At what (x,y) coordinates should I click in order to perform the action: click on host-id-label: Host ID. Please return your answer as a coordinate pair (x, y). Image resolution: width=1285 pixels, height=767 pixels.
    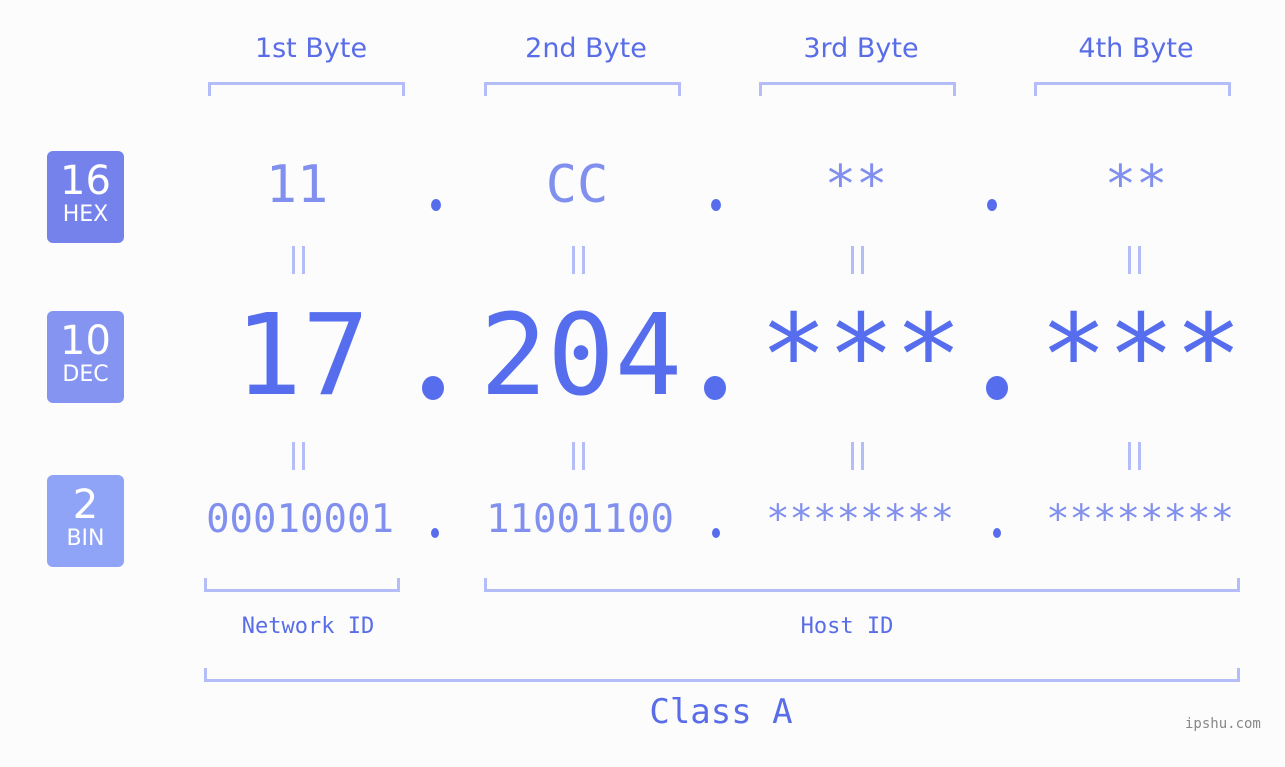
    Looking at the image, I should click on (847, 626).